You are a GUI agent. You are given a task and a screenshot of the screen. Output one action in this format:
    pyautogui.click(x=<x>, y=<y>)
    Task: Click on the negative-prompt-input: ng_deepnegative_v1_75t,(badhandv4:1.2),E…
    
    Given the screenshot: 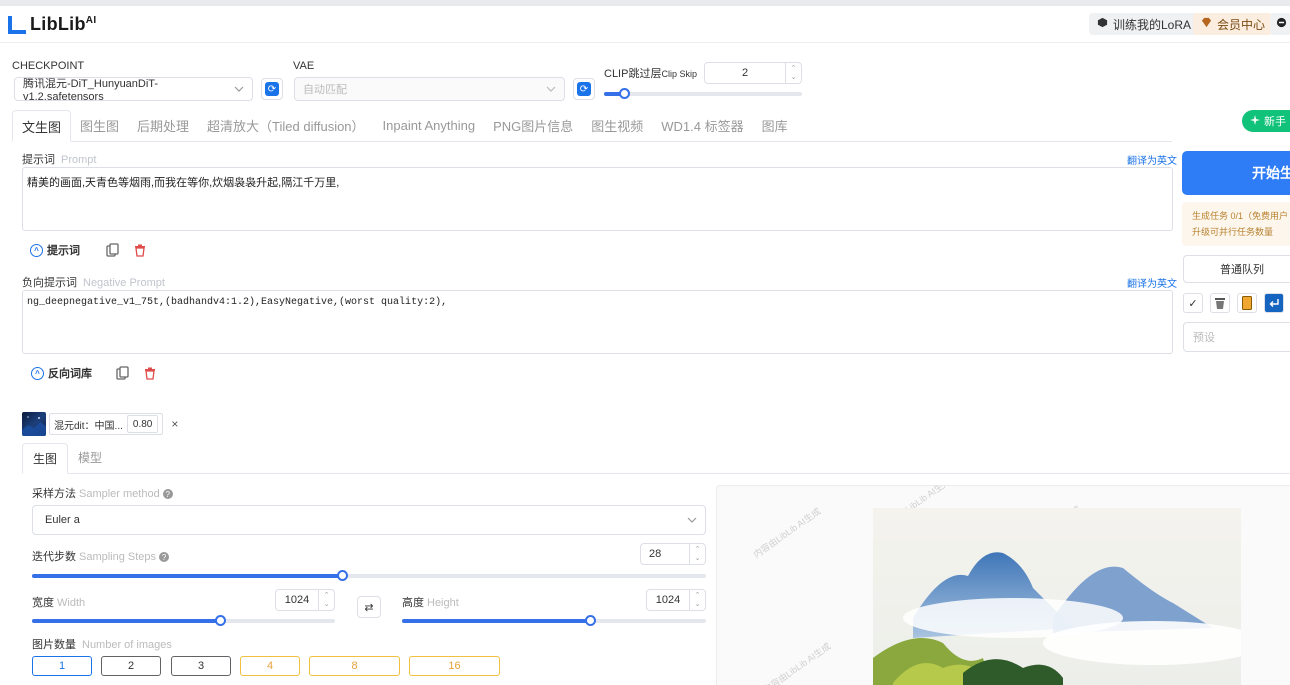 What is the action you would take?
    pyautogui.click(x=597, y=322)
    